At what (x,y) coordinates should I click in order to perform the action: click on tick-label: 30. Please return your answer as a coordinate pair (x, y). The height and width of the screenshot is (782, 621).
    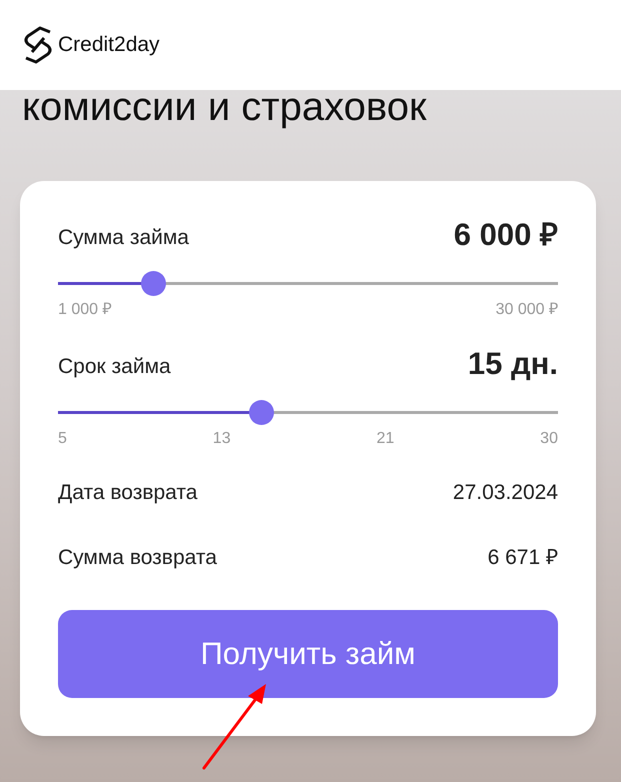
    Looking at the image, I should click on (549, 439).